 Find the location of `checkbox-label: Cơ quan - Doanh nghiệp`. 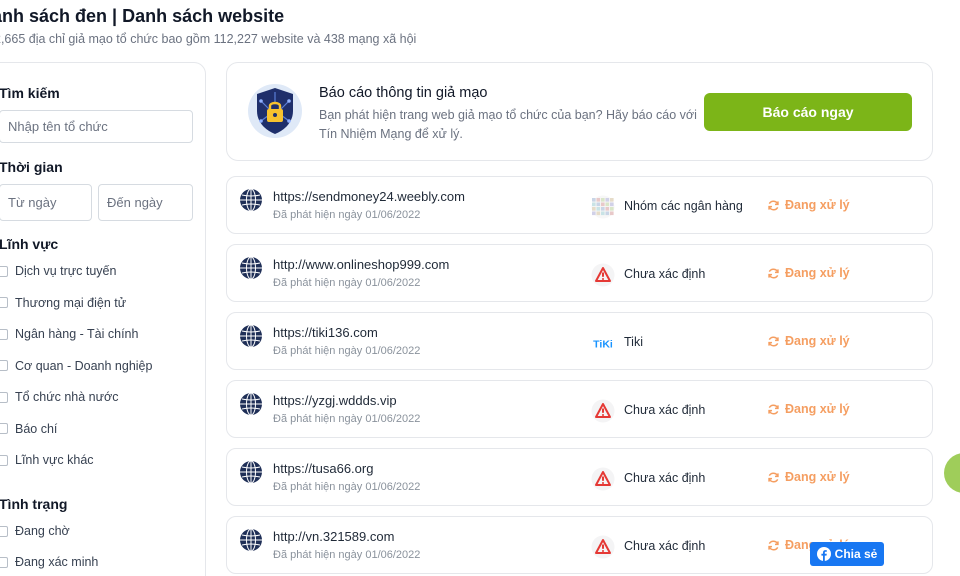

checkbox-label: Cơ quan - Doanh nghiệp is located at coordinates (84, 365).